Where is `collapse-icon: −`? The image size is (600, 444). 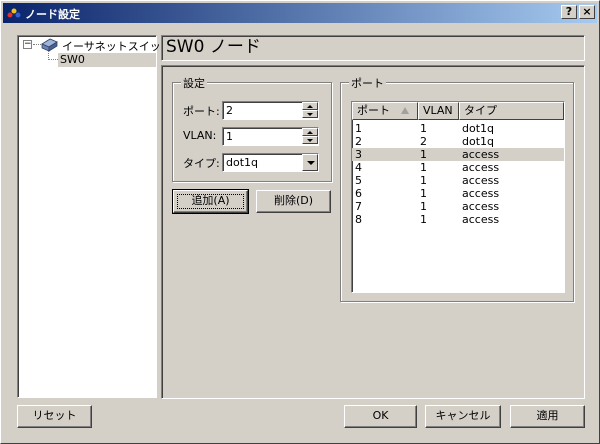
collapse-icon: − is located at coordinates (27, 44).